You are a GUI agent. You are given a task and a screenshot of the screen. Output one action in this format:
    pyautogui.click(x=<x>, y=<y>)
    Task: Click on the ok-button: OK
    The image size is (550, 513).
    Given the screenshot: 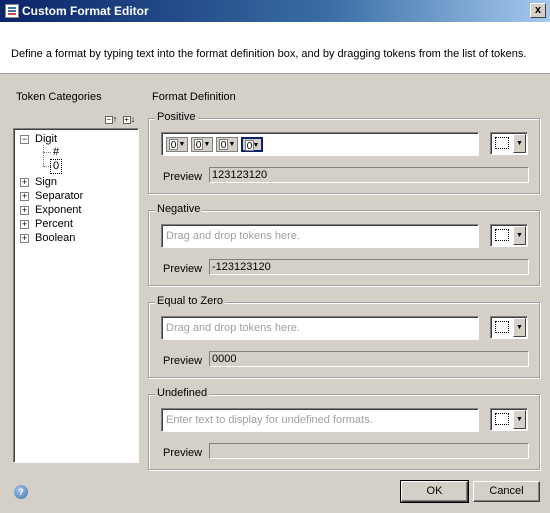 What is the action you would take?
    pyautogui.click(x=434, y=491)
    